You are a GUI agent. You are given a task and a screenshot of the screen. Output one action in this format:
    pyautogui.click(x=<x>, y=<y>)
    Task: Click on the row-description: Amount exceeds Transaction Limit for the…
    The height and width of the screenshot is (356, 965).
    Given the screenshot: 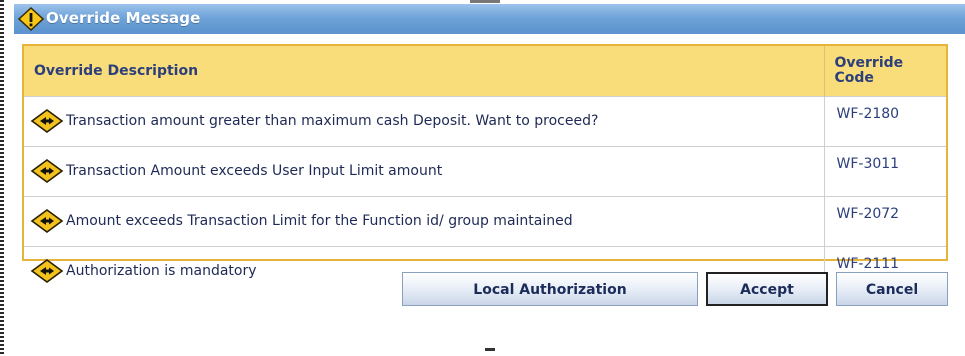 What is the action you would take?
    pyautogui.click(x=319, y=221)
    